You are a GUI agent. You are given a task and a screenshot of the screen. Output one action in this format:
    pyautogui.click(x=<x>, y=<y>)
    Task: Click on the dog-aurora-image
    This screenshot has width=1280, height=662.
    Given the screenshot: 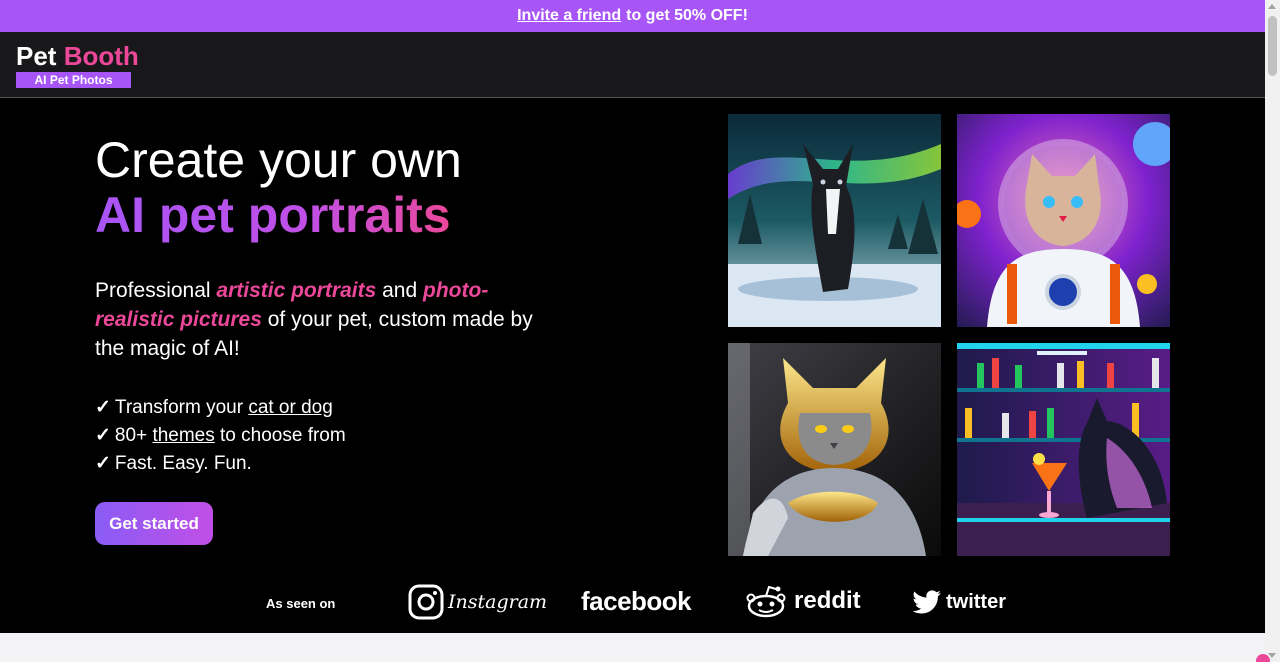 What is the action you would take?
    pyautogui.click(x=834, y=220)
    